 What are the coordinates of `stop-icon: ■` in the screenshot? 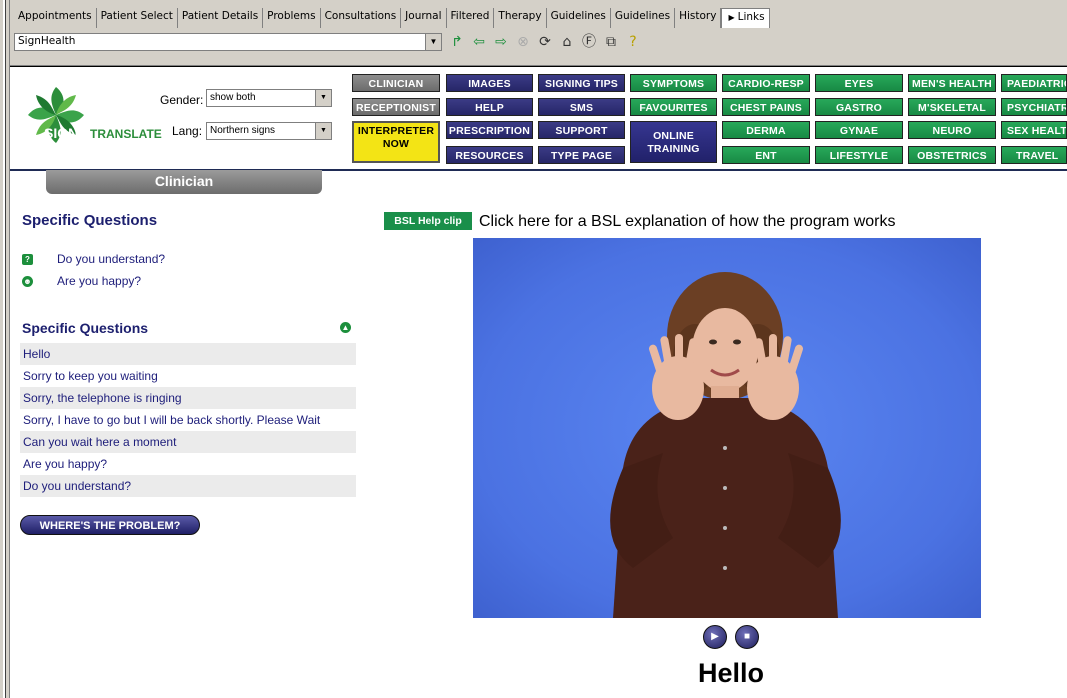 It's located at (747, 636).